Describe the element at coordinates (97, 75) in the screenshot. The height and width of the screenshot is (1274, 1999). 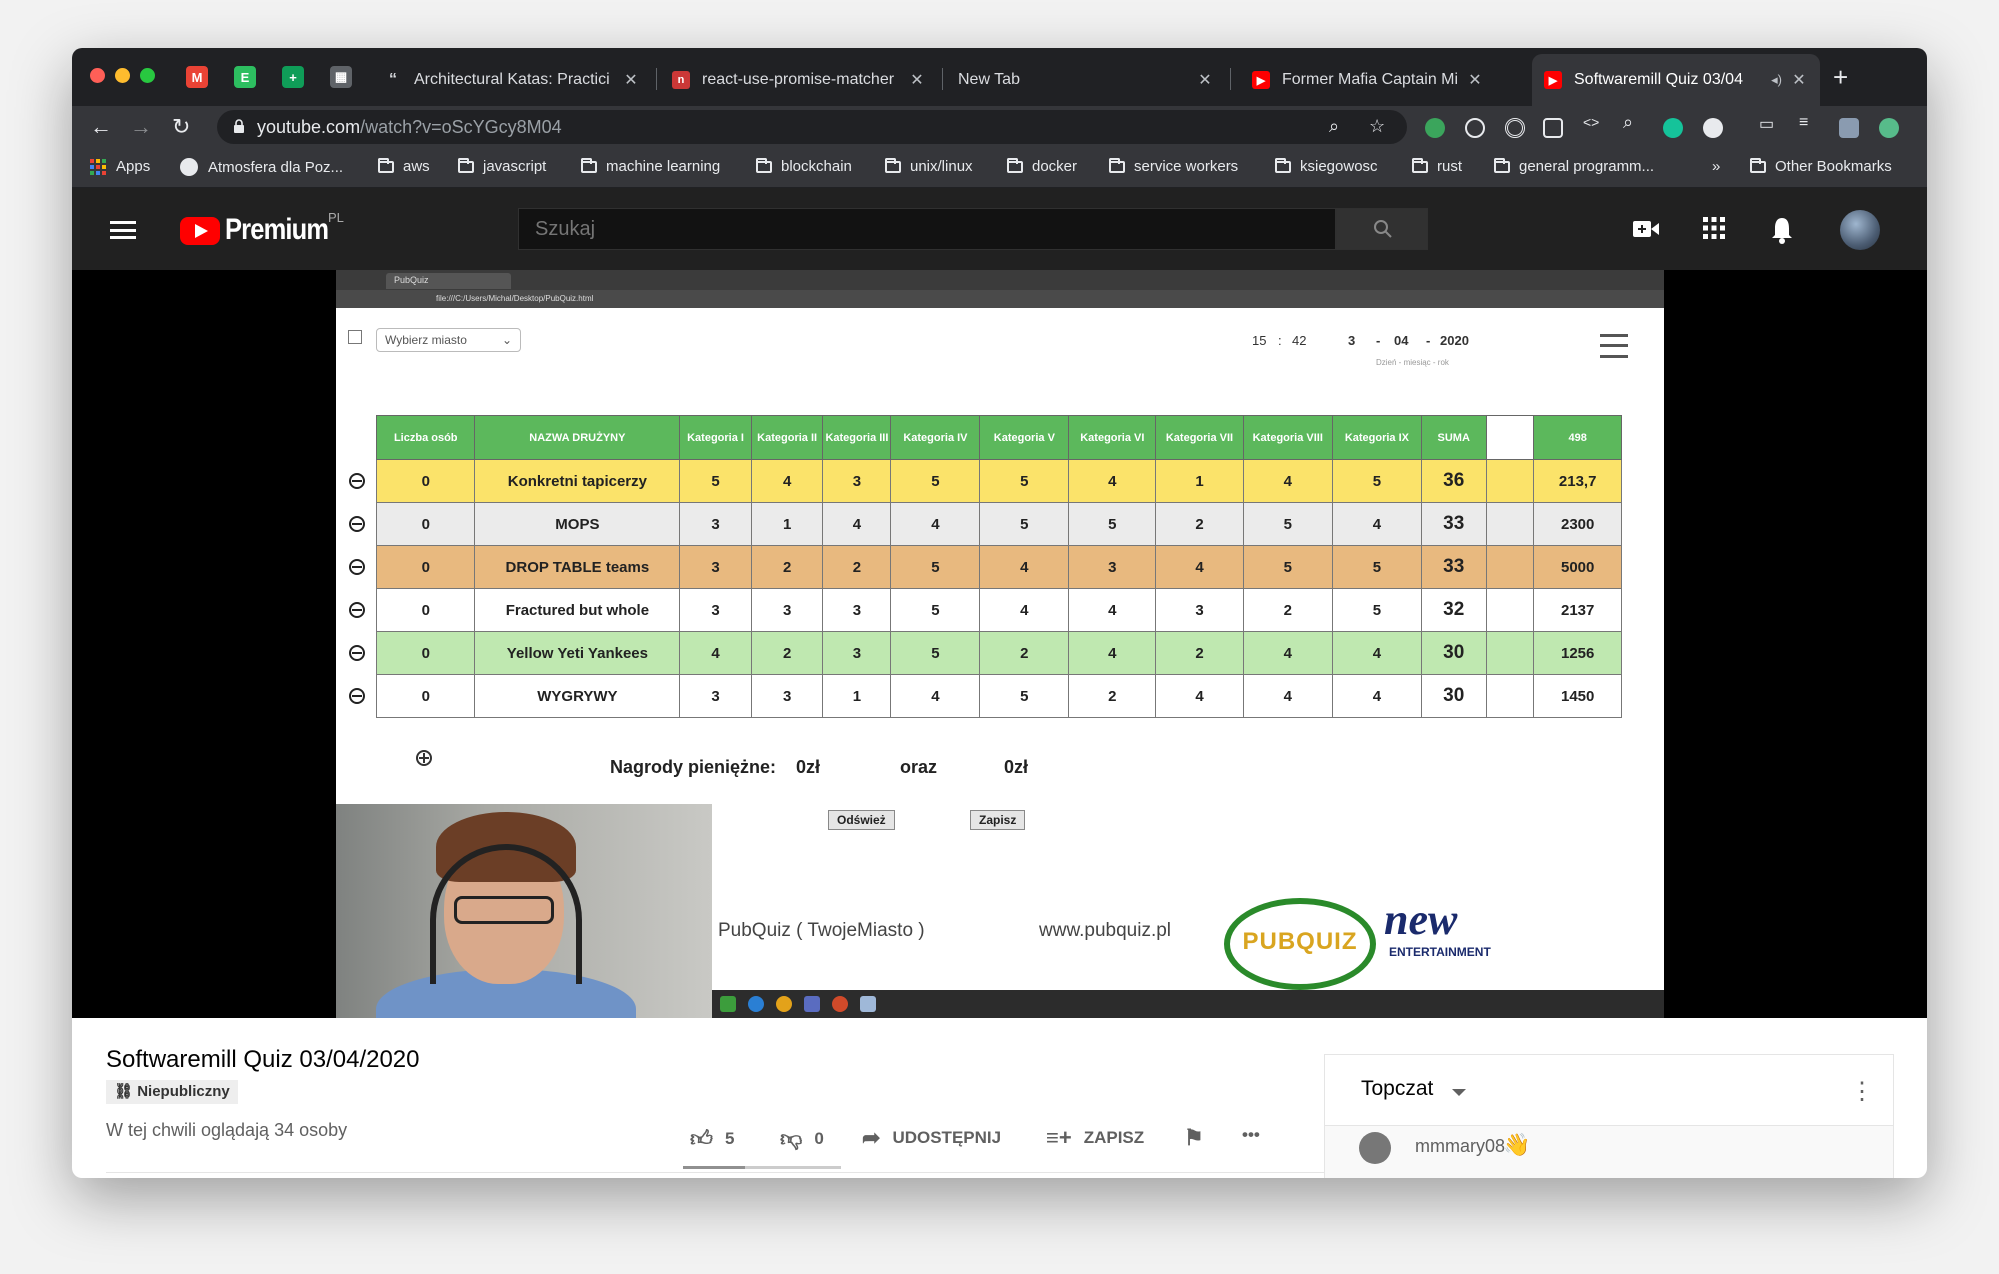
I see `close-window-button` at that location.